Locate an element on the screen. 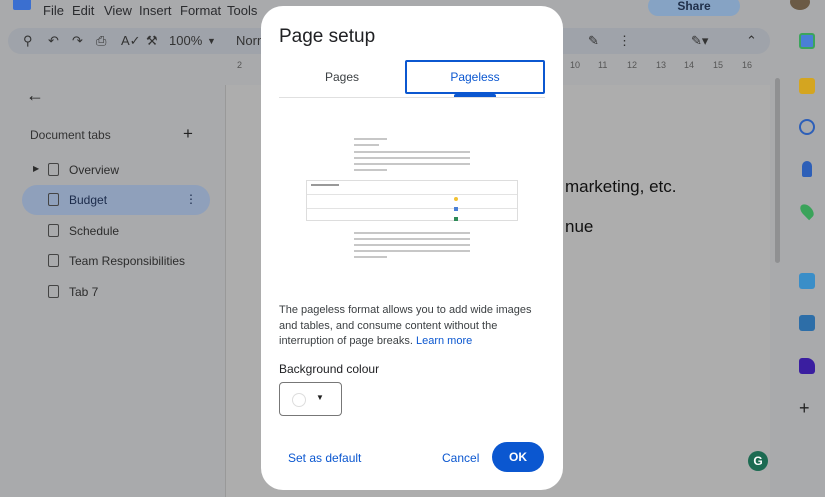  tab-tab-7: Tab 7 is located at coordinates (116, 292).